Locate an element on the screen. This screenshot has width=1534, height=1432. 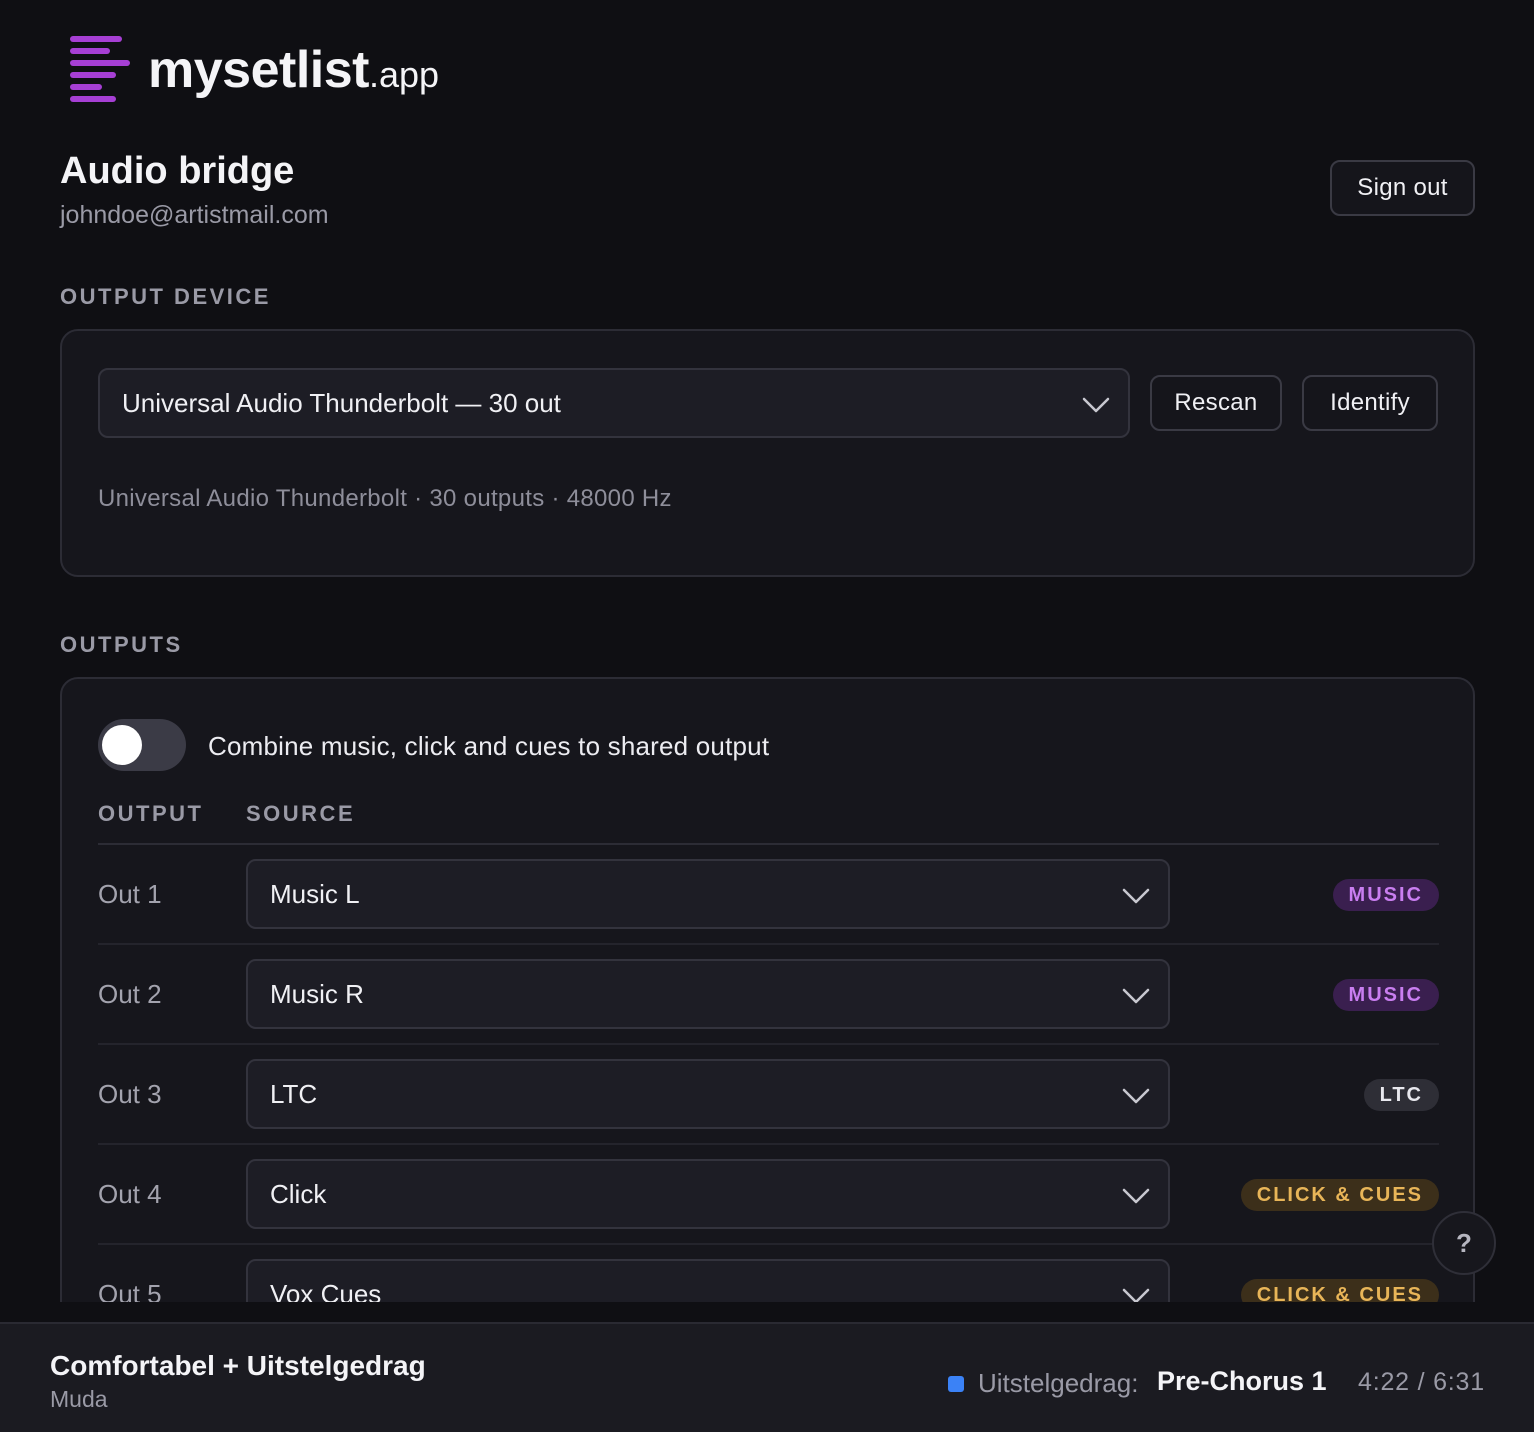
combine-outputs-toggle is located at coordinates (142, 745).